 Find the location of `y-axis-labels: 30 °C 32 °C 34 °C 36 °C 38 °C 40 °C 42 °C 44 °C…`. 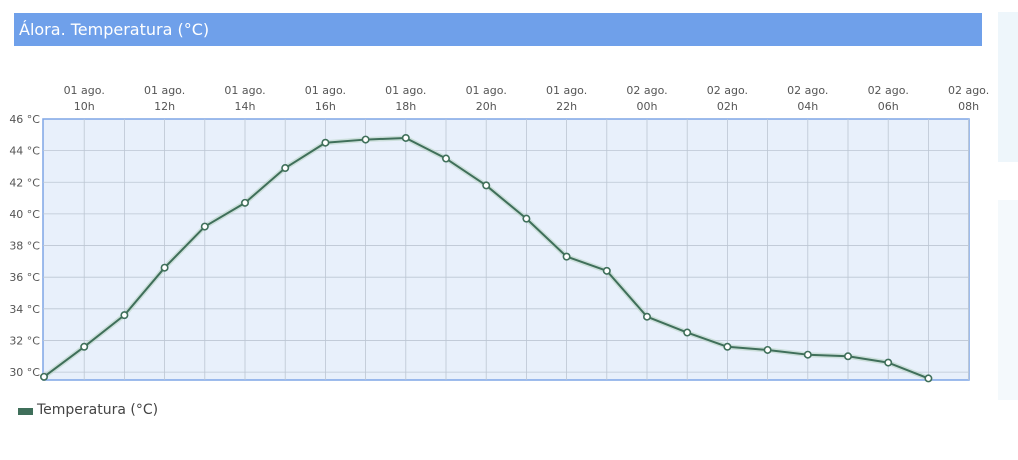

y-axis-labels: 30 °C 32 °C 34 °C 36 °C 38 °C 40 °C 42 °C 44 °C… is located at coordinates (24, 246).